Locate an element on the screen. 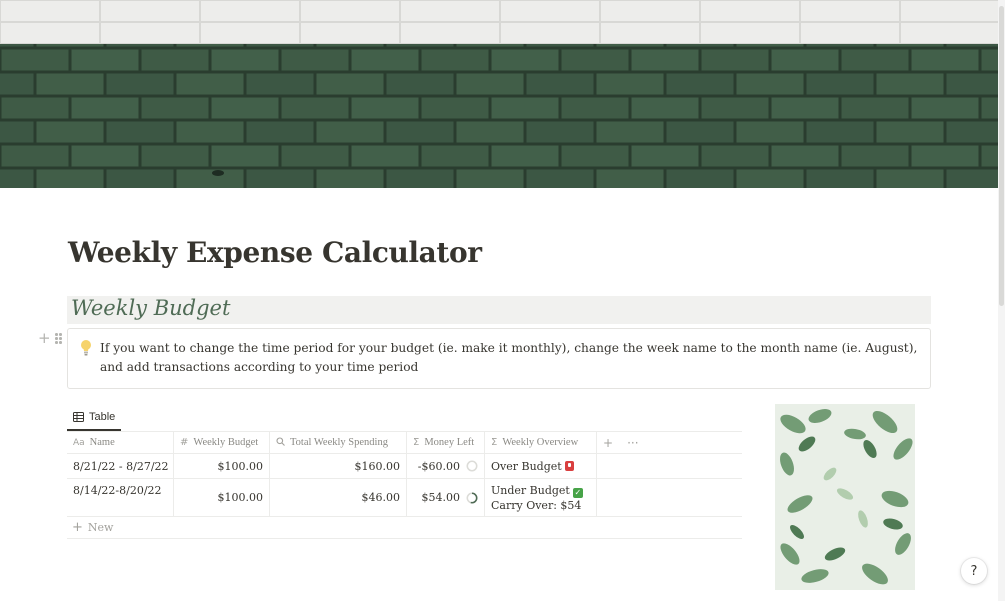 Image resolution: width=1005 pixels, height=601 pixels. page-scrollbar is located at coordinates (1001, 300).